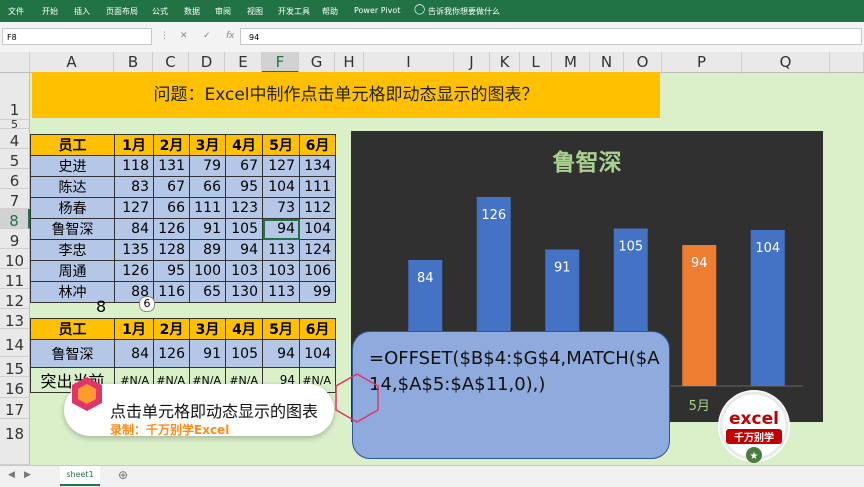 Image resolution: width=864 pixels, height=487 pixels. Describe the element at coordinates (223, 11) in the screenshot. I see `tab-review: 审阅` at that location.